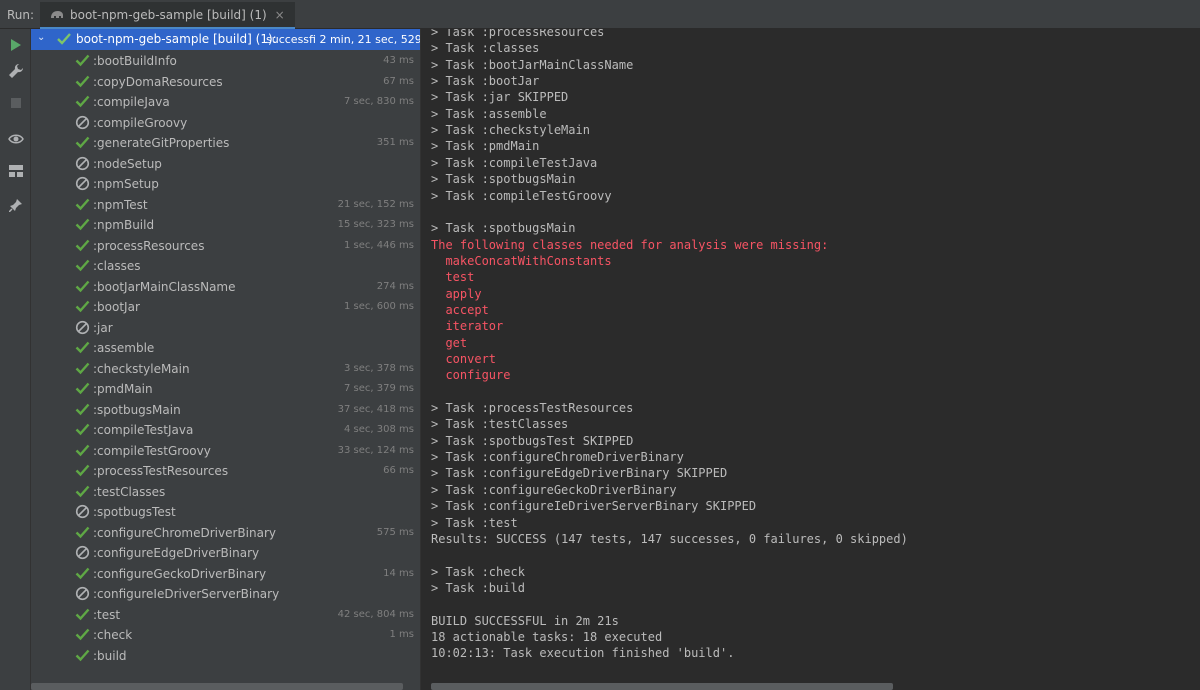 This screenshot has width=1200, height=690. What do you see at coordinates (127, 163) in the screenshot?
I see `task-label: :nodeSetup` at bounding box center [127, 163].